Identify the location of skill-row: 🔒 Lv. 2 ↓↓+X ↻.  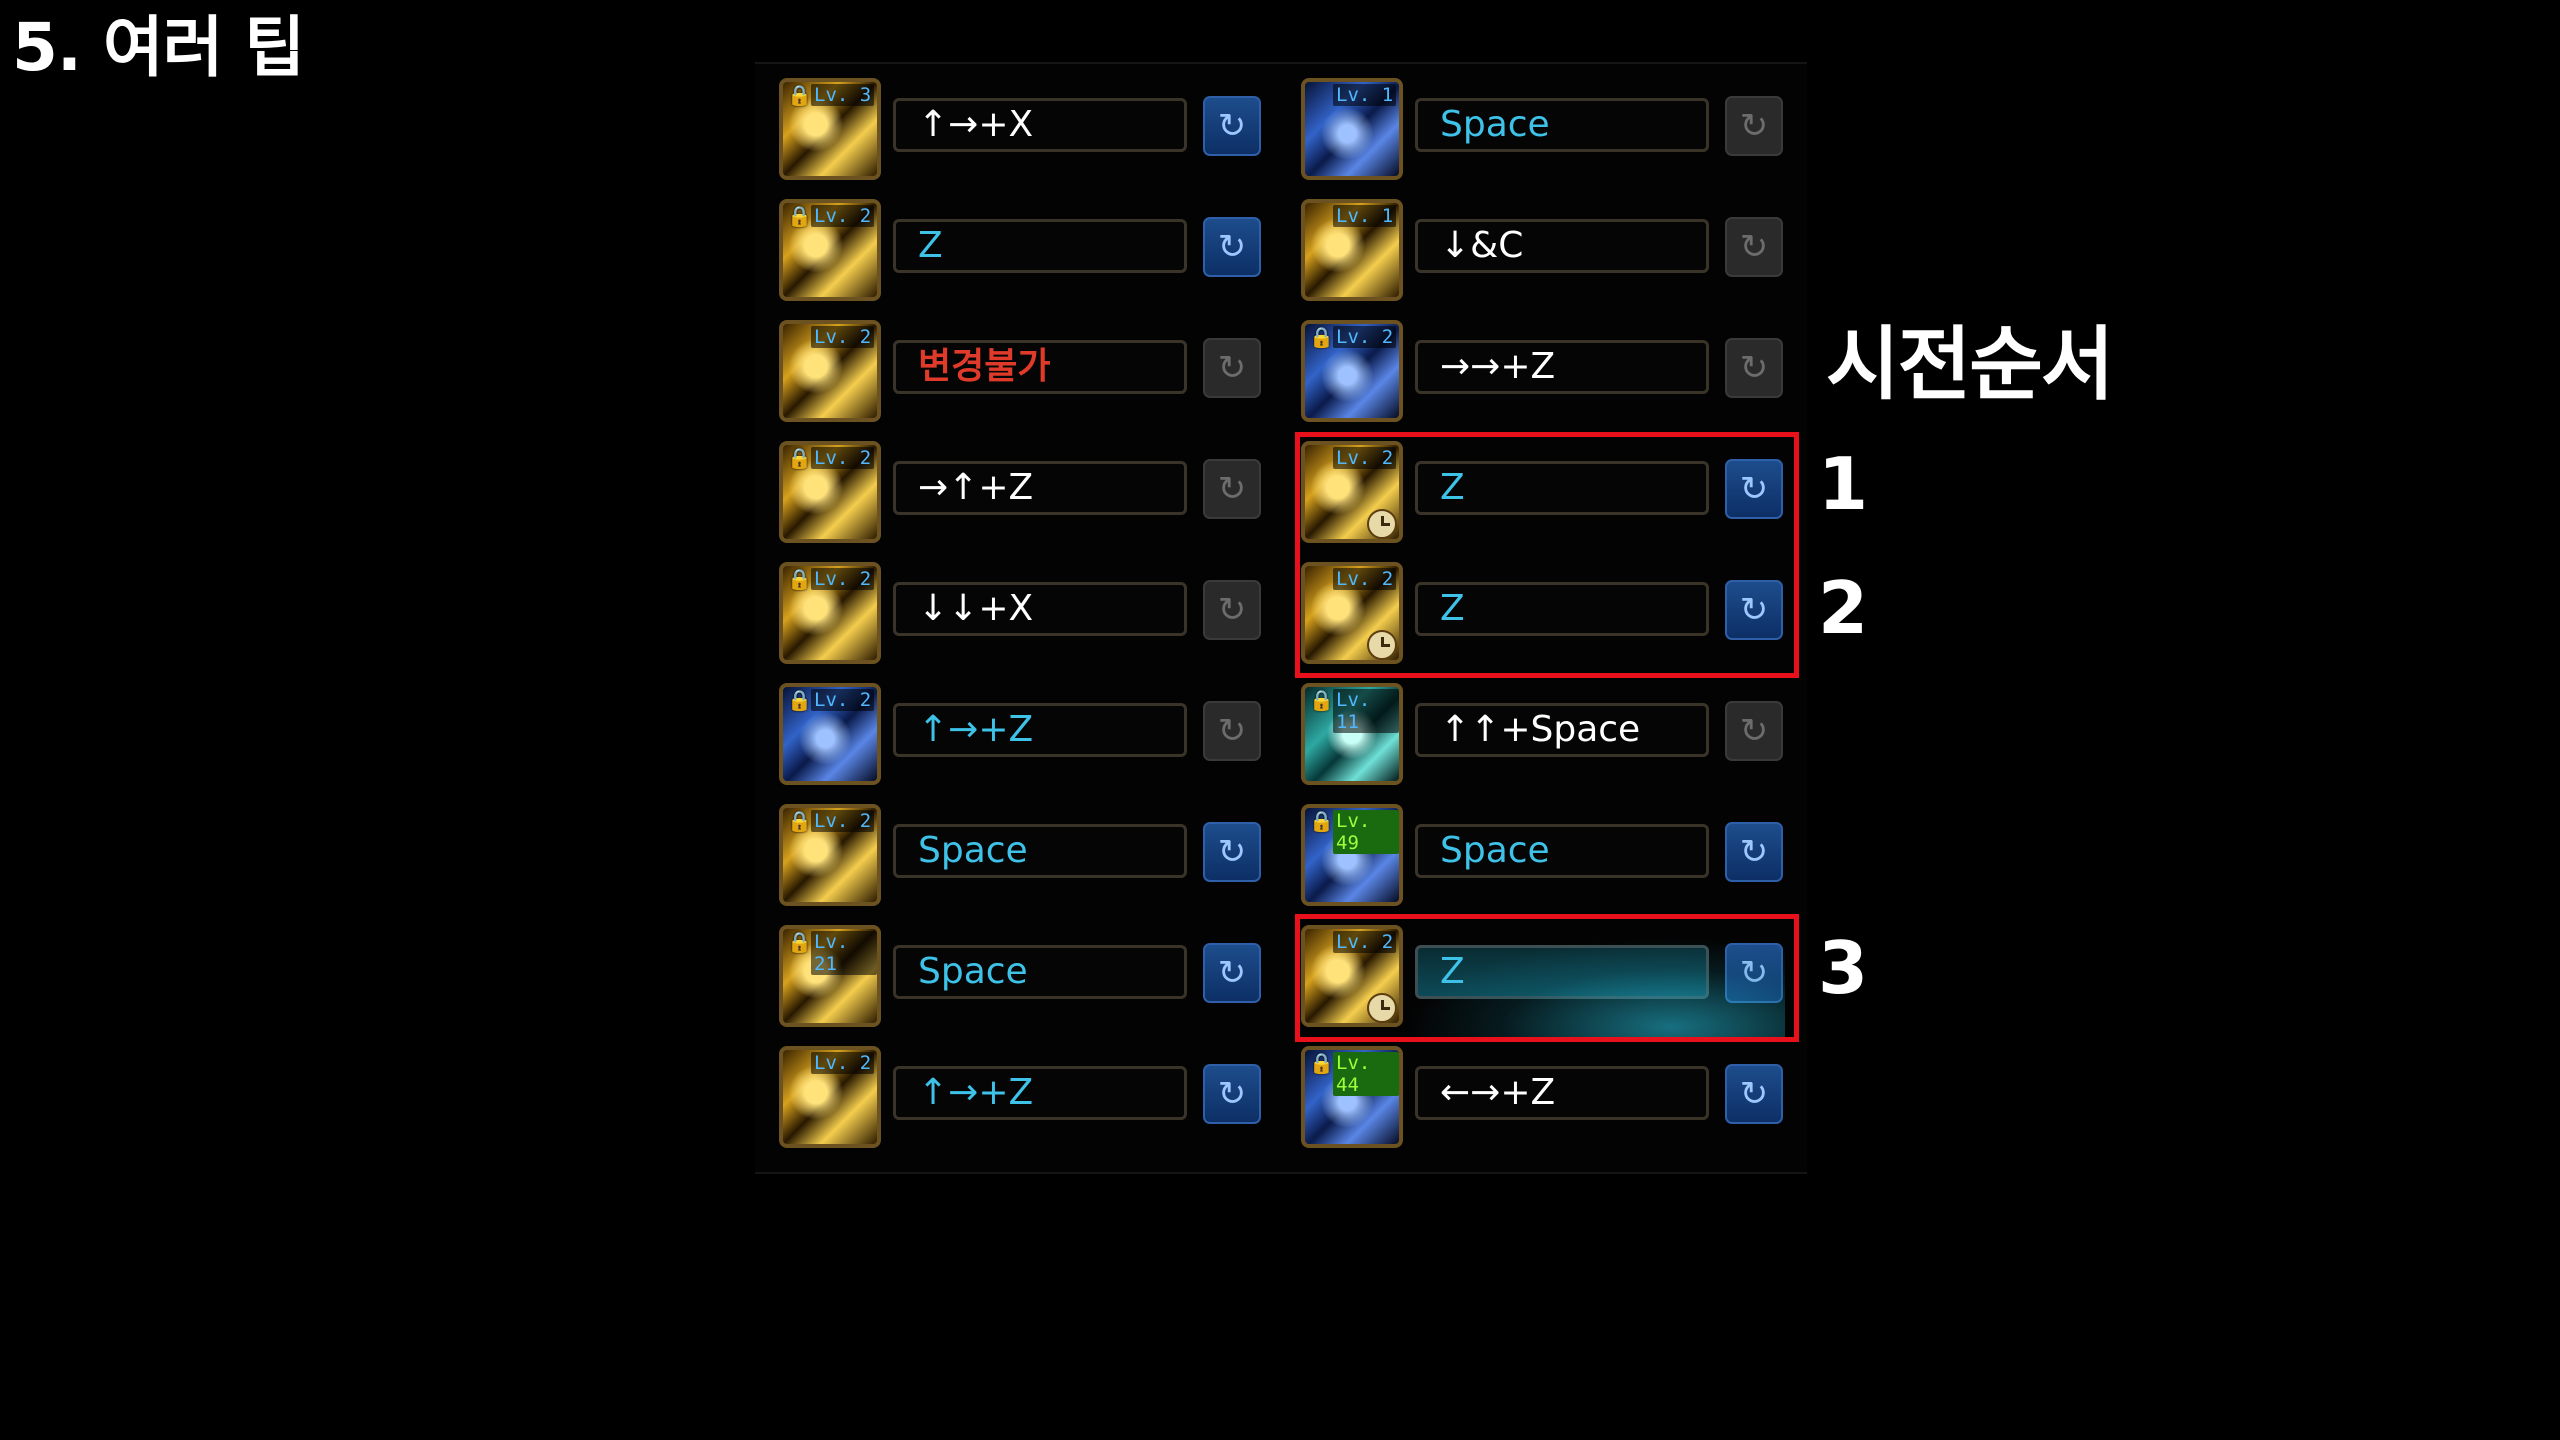
(1020, 618).